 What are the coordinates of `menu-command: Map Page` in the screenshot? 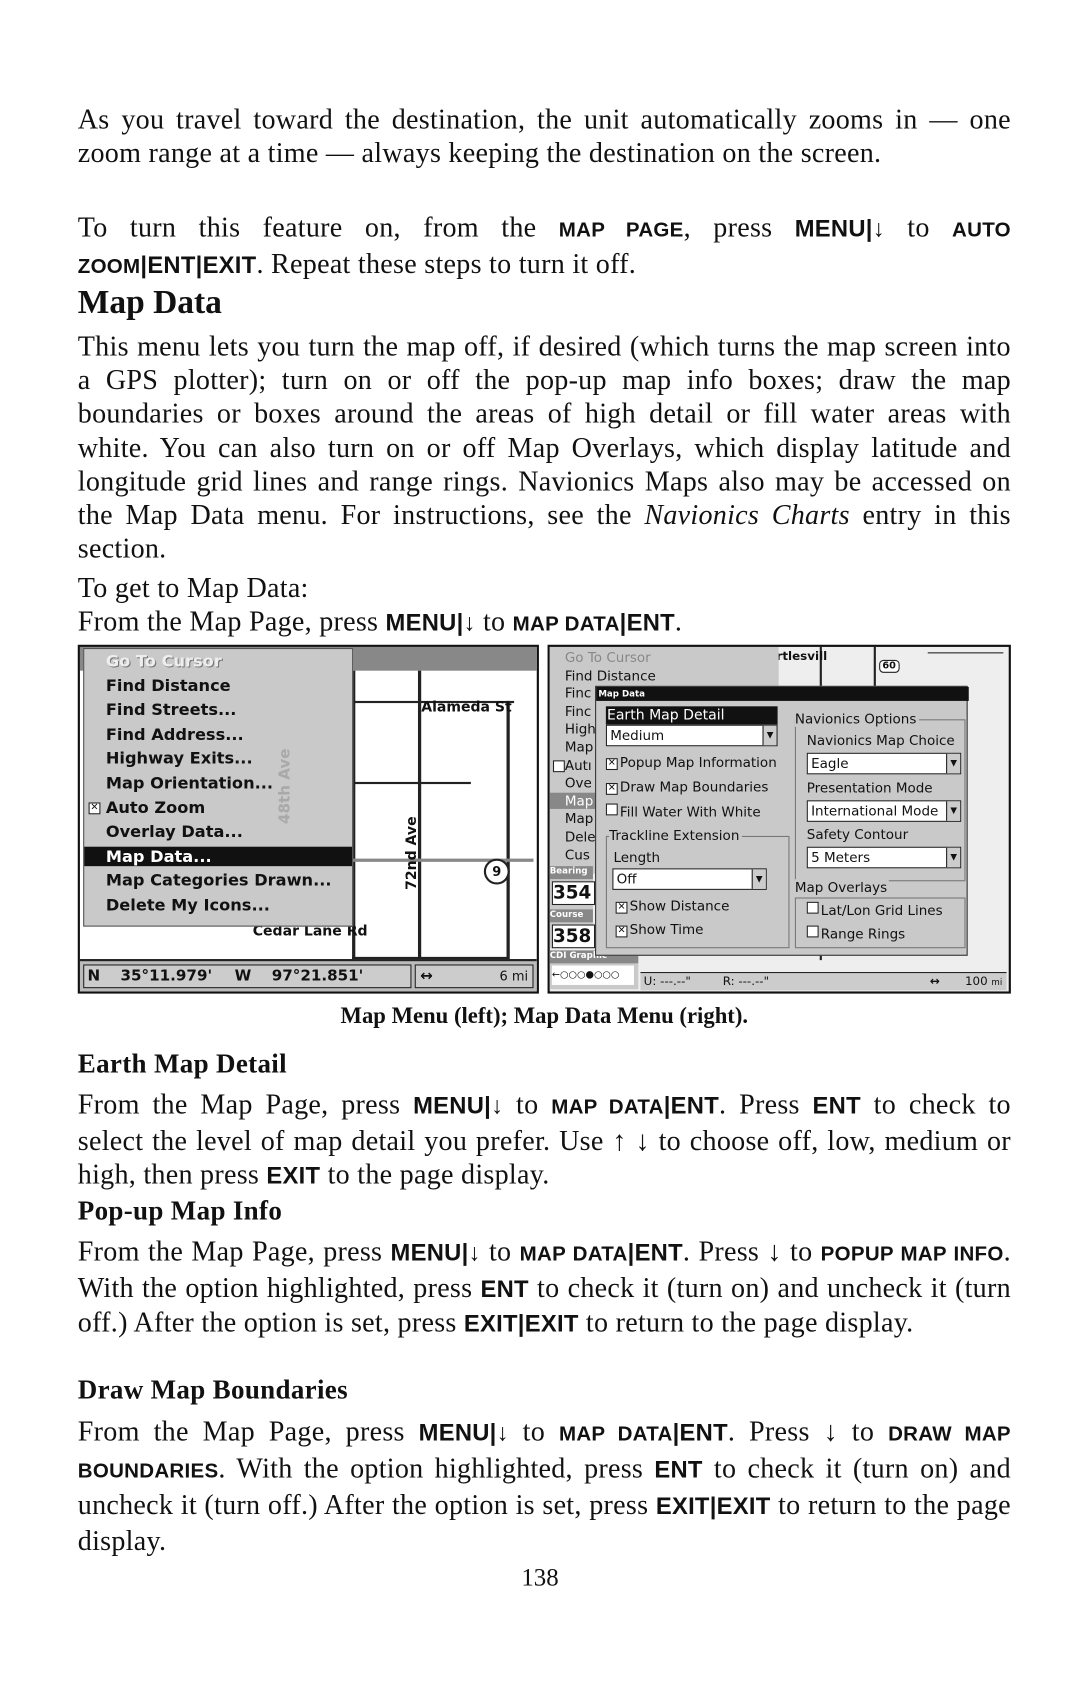 It's located at (621, 230).